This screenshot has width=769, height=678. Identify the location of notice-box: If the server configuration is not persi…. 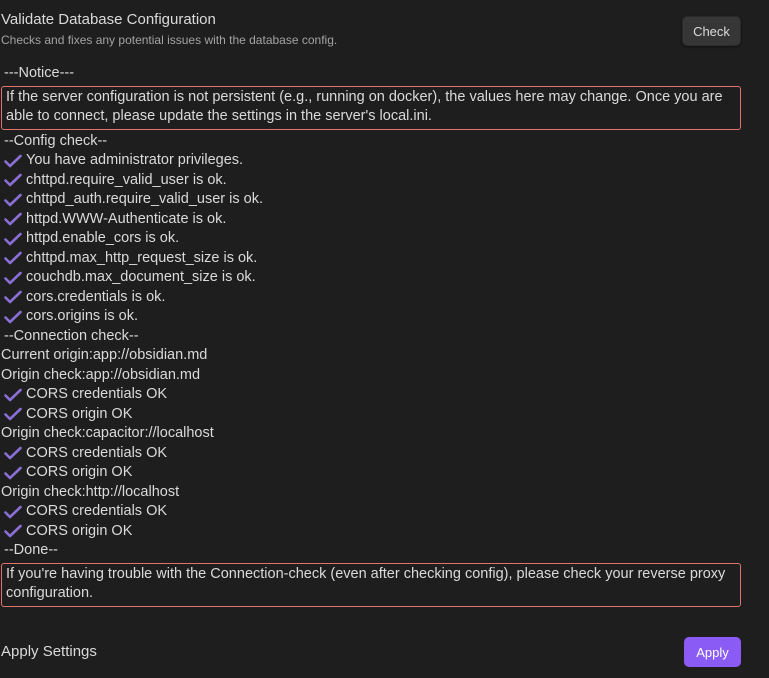
(371, 107).